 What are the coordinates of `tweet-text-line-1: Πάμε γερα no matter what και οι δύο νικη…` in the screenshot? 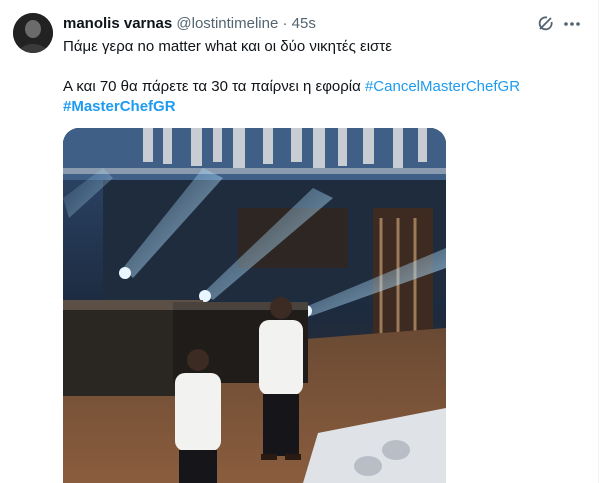 It's located at (227, 46).